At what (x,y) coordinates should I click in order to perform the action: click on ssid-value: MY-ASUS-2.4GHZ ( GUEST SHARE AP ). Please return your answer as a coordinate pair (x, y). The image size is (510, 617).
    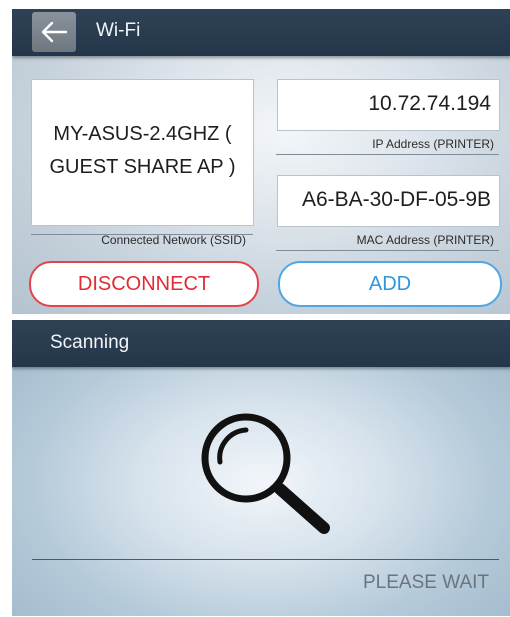
    Looking at the image, I should click on (142, 150).